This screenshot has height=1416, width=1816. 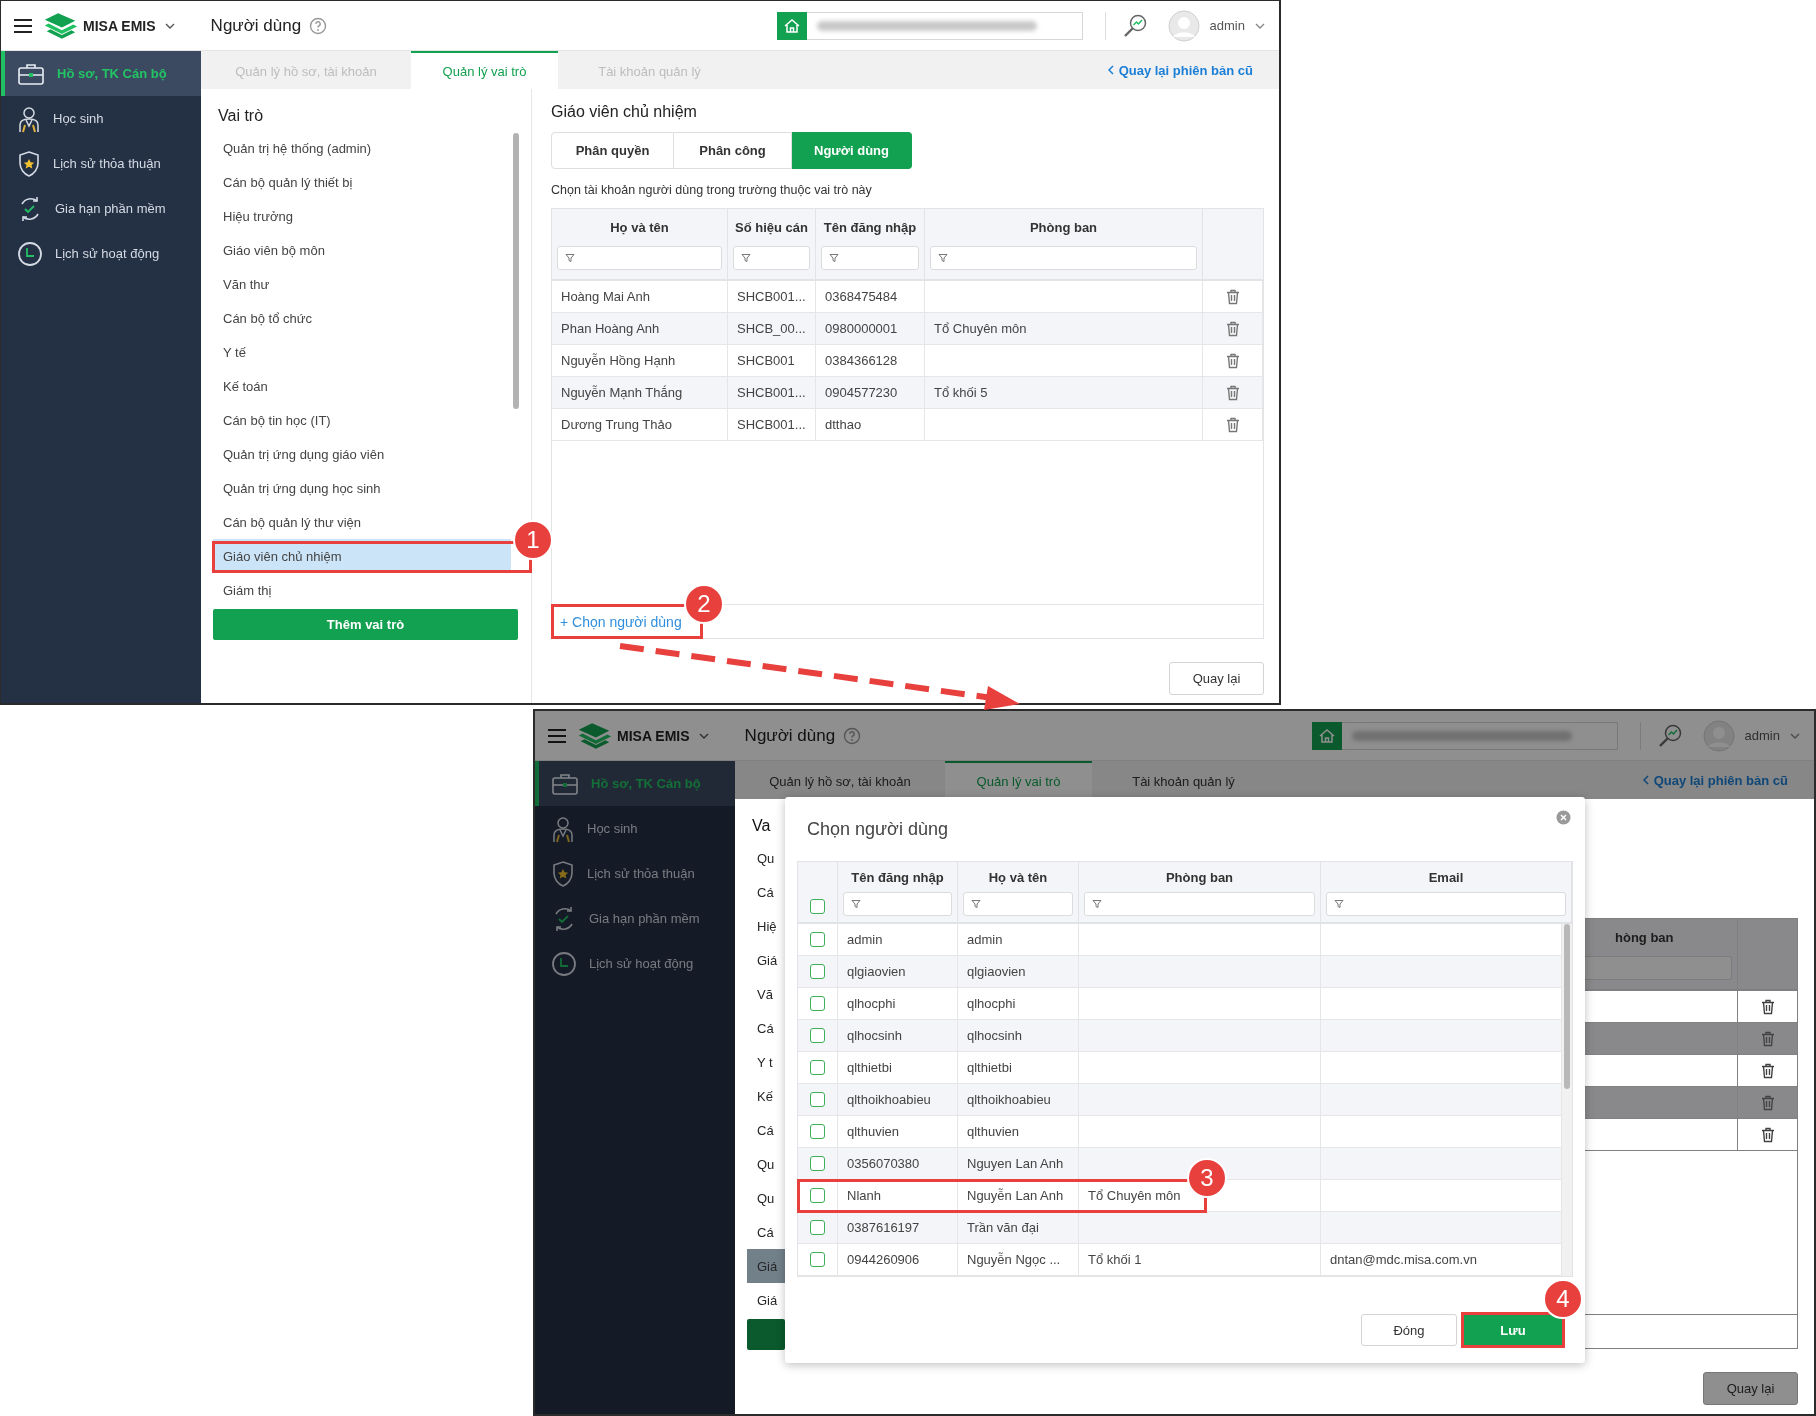 I want to click on role-item: Kế, so click(x=766, y=1096).